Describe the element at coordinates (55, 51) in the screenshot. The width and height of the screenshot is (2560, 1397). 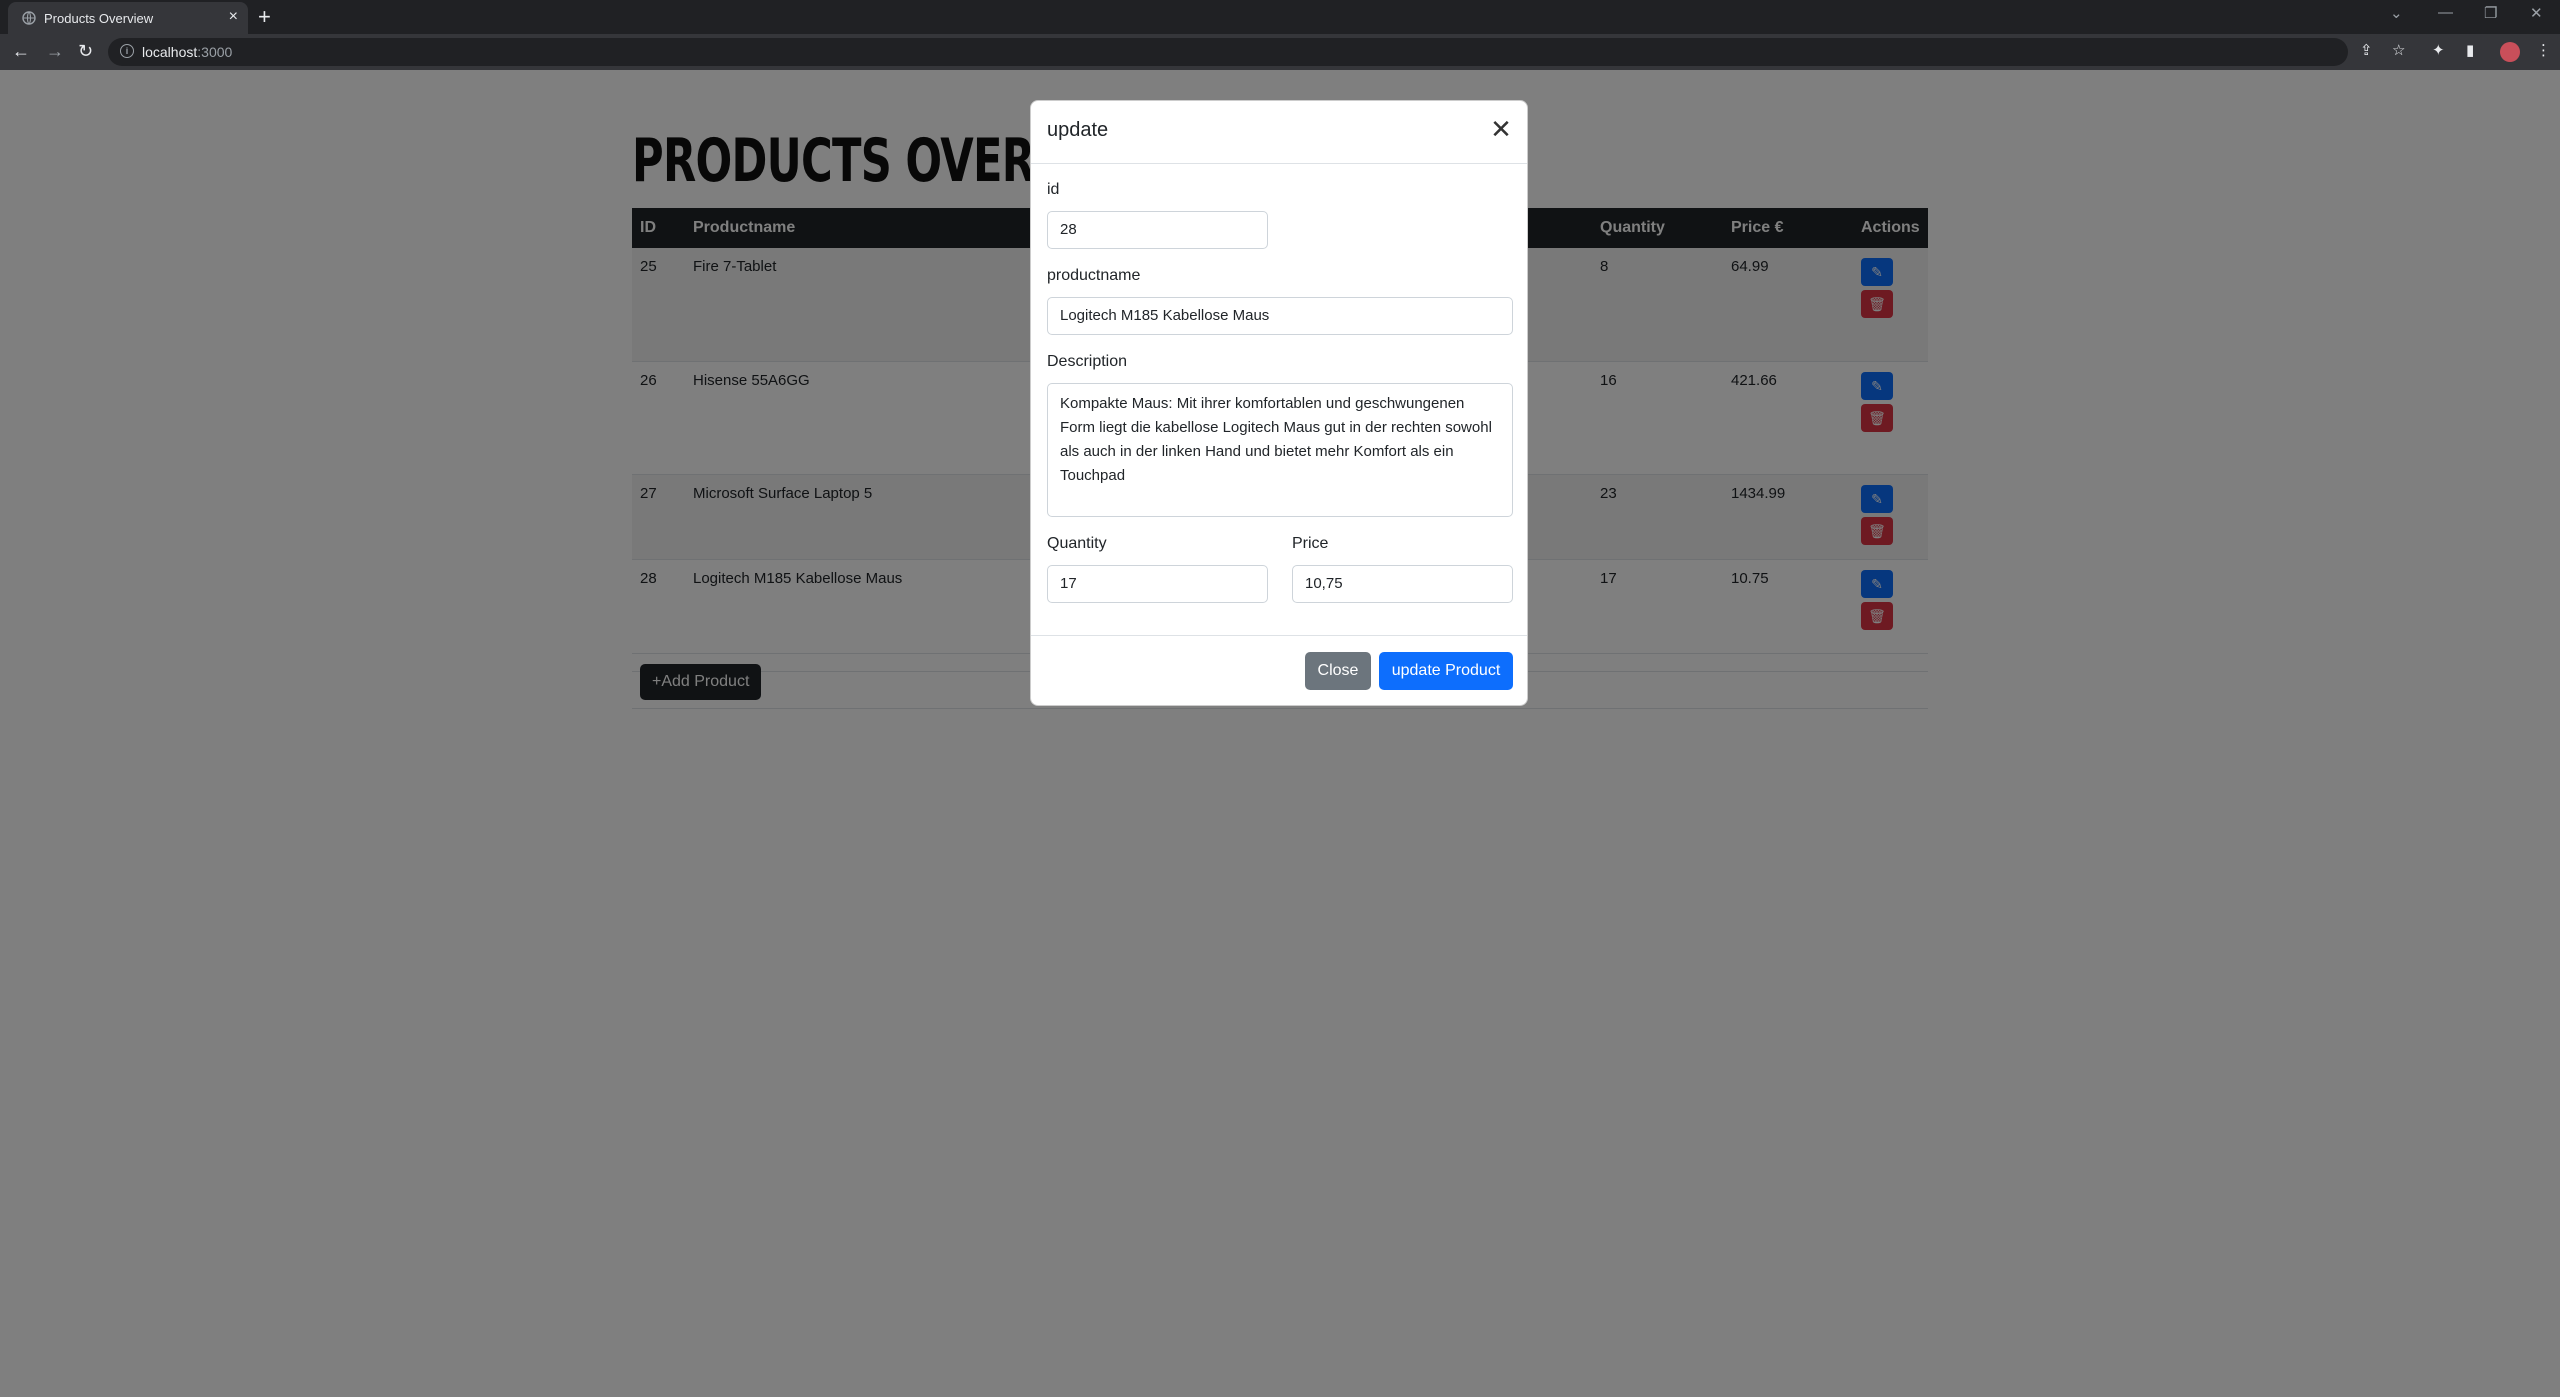
I see `forward-icon: →` at that location.